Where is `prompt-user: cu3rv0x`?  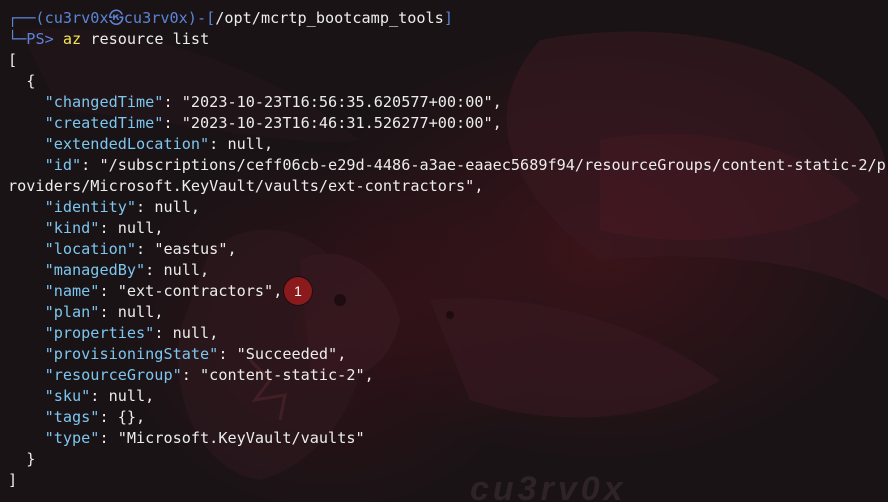
prompt-user: cu3rv0x is located at coordinates (76, 18).